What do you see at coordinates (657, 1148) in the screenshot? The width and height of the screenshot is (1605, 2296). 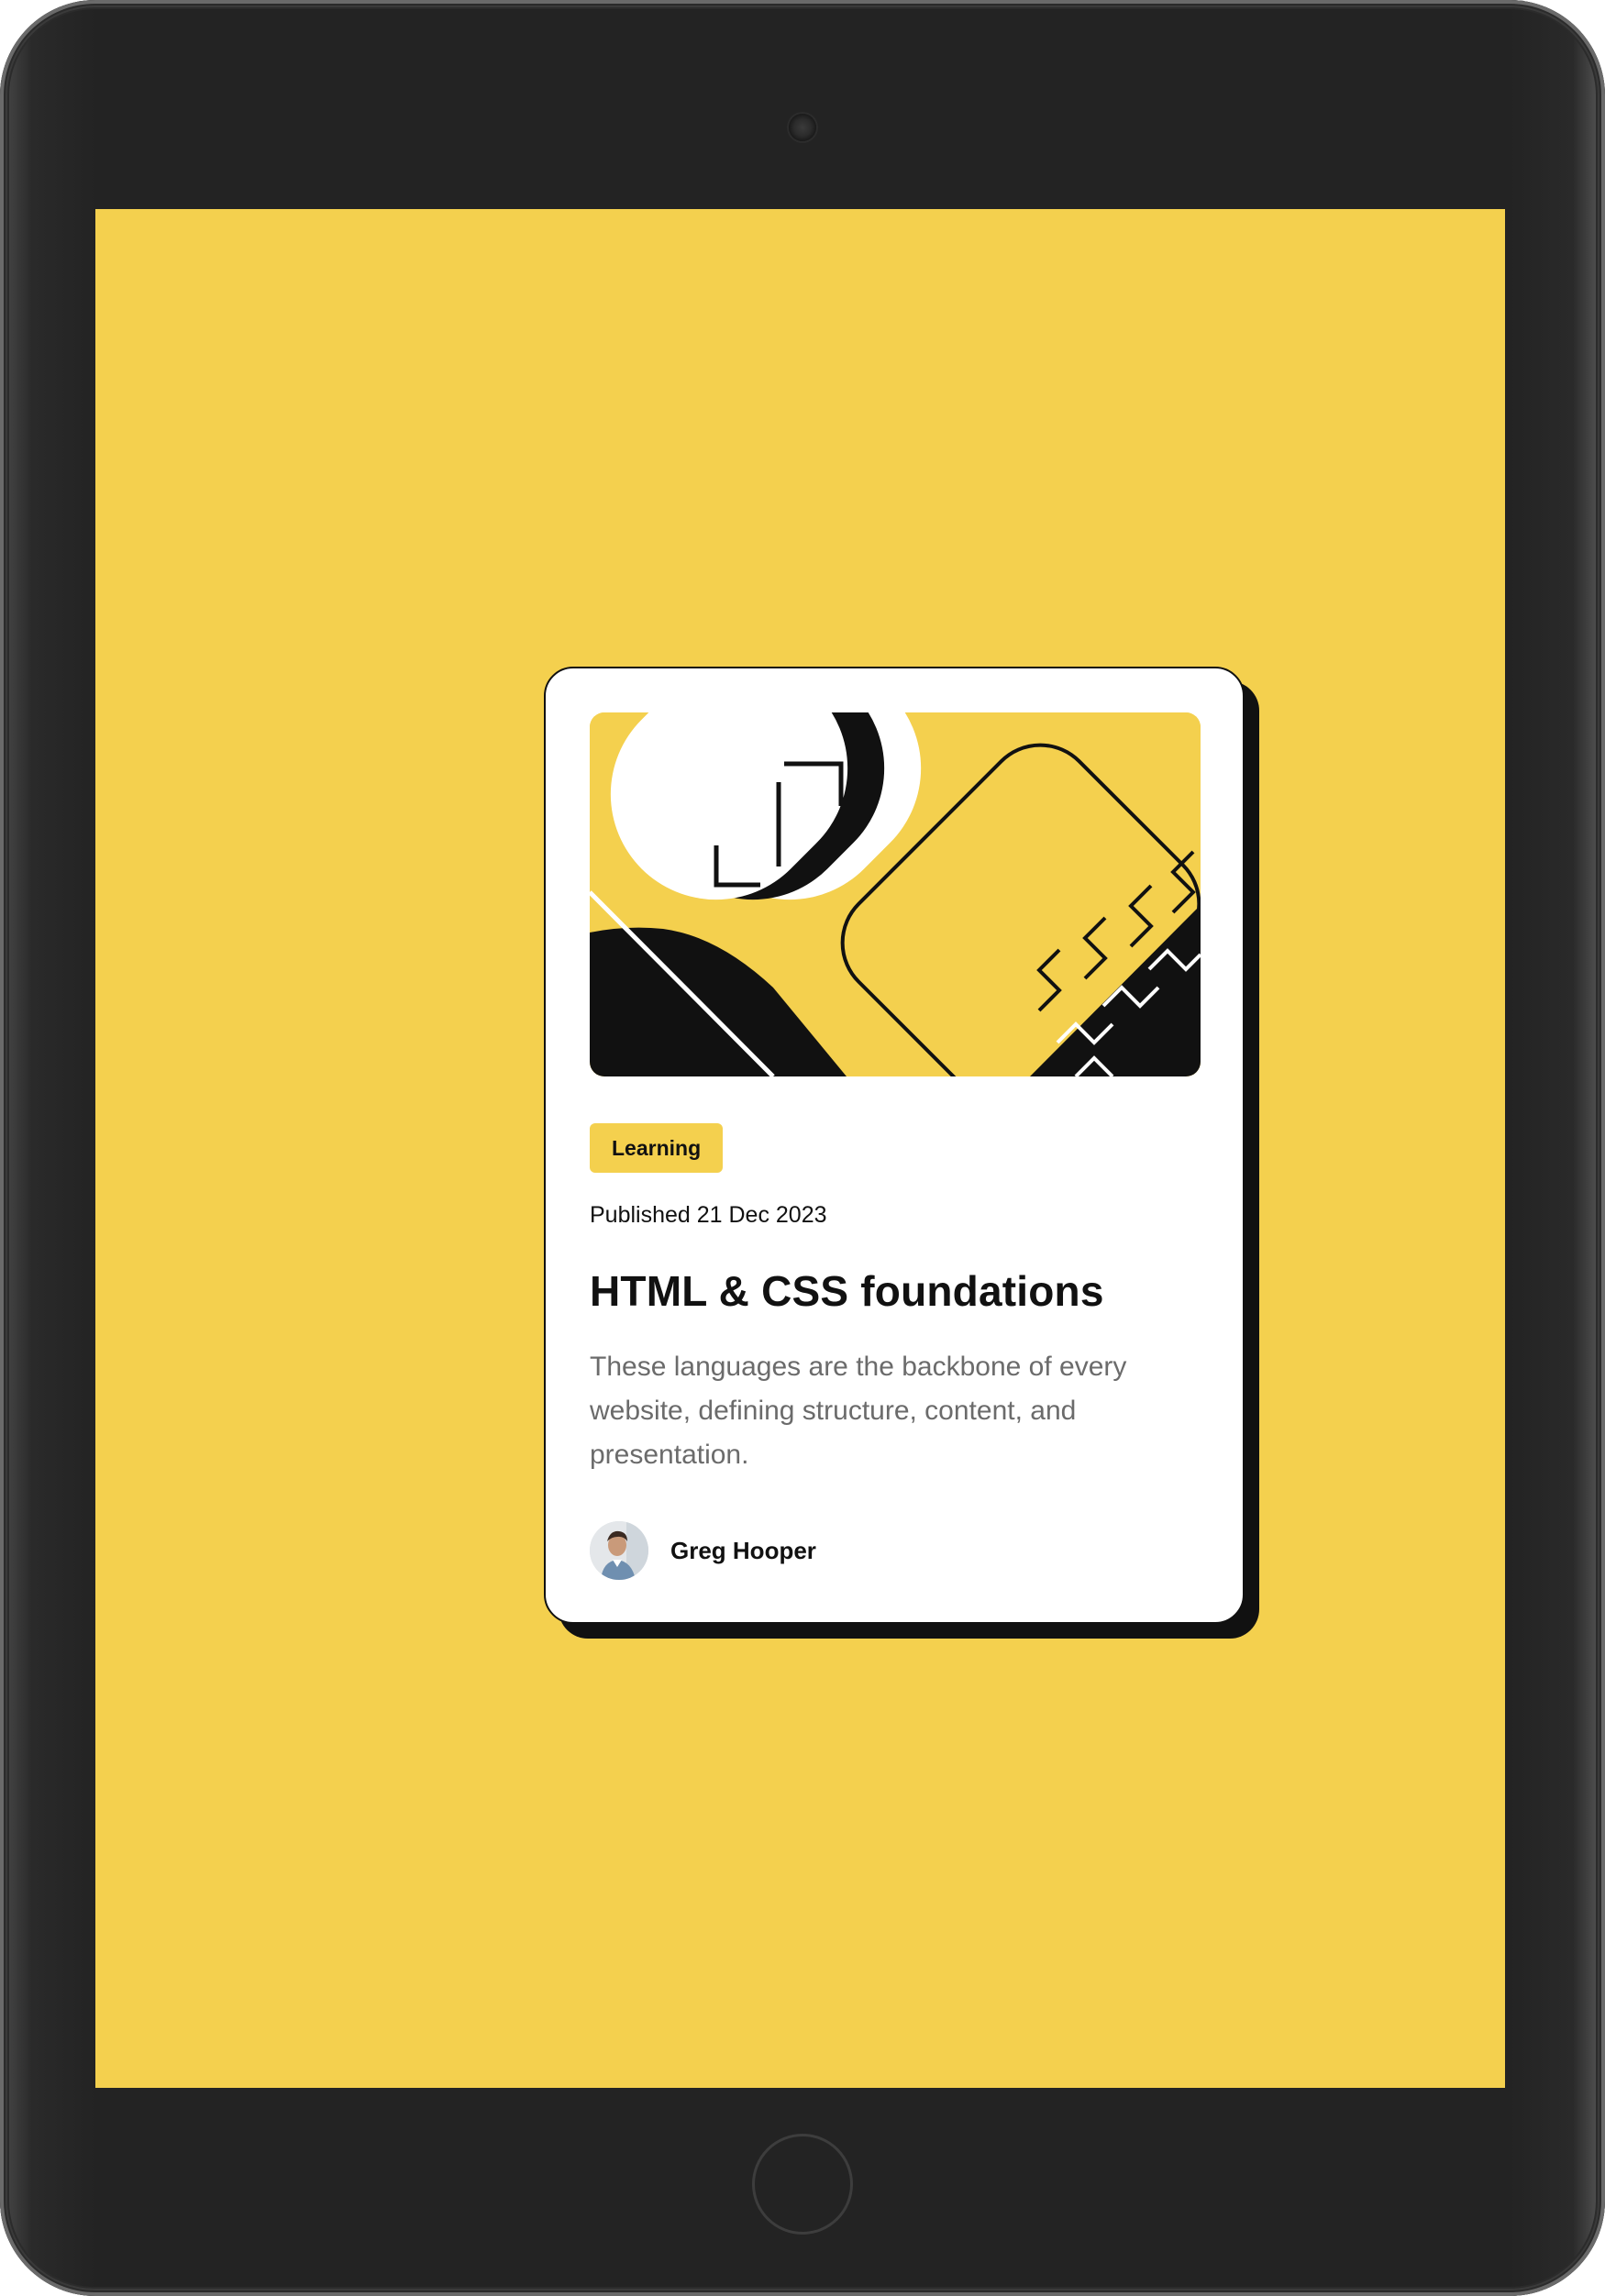 I see `category-tag: Learning` at bounding box center [657, 1148].